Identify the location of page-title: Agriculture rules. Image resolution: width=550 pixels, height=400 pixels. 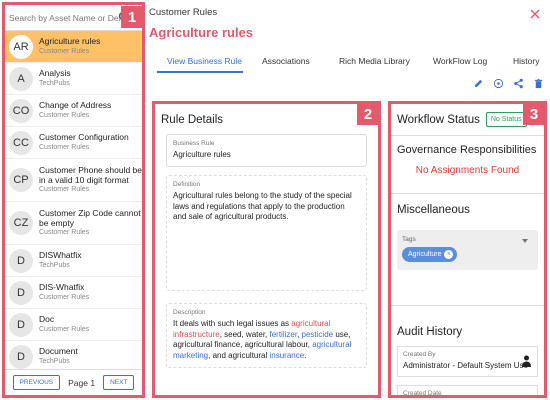
(201, 32).